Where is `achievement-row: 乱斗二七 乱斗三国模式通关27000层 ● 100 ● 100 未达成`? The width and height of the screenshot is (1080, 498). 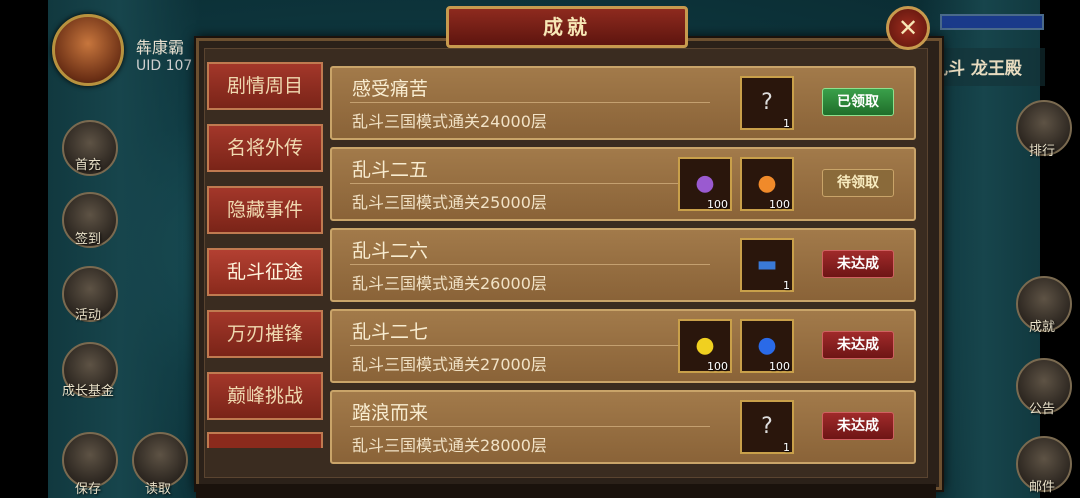 achievement-row: 乱斗二七 乱斗三国模式通关27000层 ● 100 ● 100 未达成 is located at coordinates (623, 346).